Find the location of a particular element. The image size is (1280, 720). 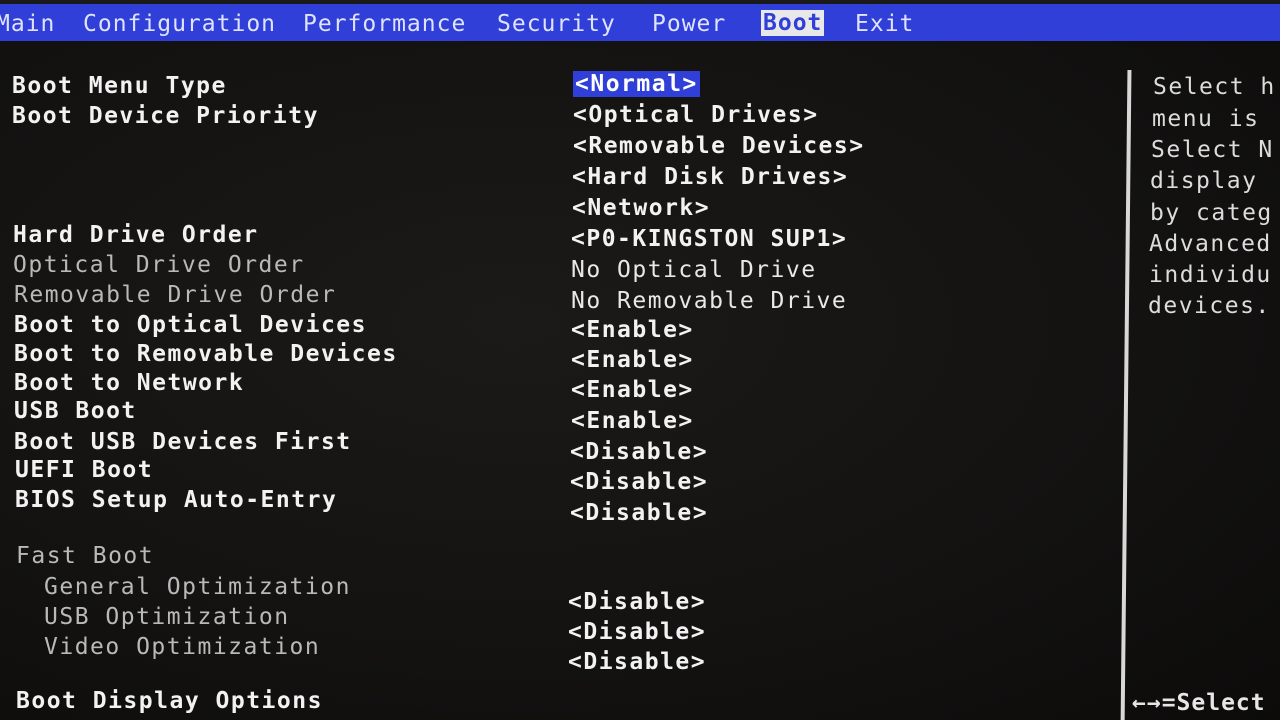

menu-configuration: Configuration is located at coordinates (179, 24).